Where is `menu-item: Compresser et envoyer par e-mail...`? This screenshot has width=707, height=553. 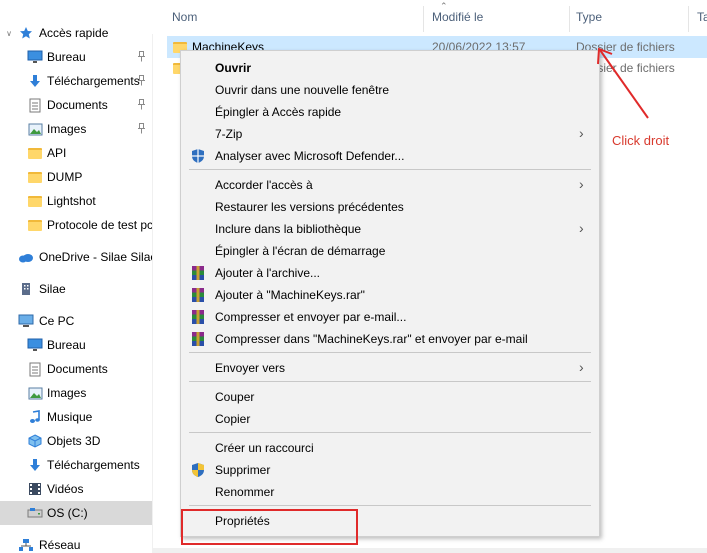
menu-item: Compresser et envoyer par e-mail... is located at coordinates (390, 317).